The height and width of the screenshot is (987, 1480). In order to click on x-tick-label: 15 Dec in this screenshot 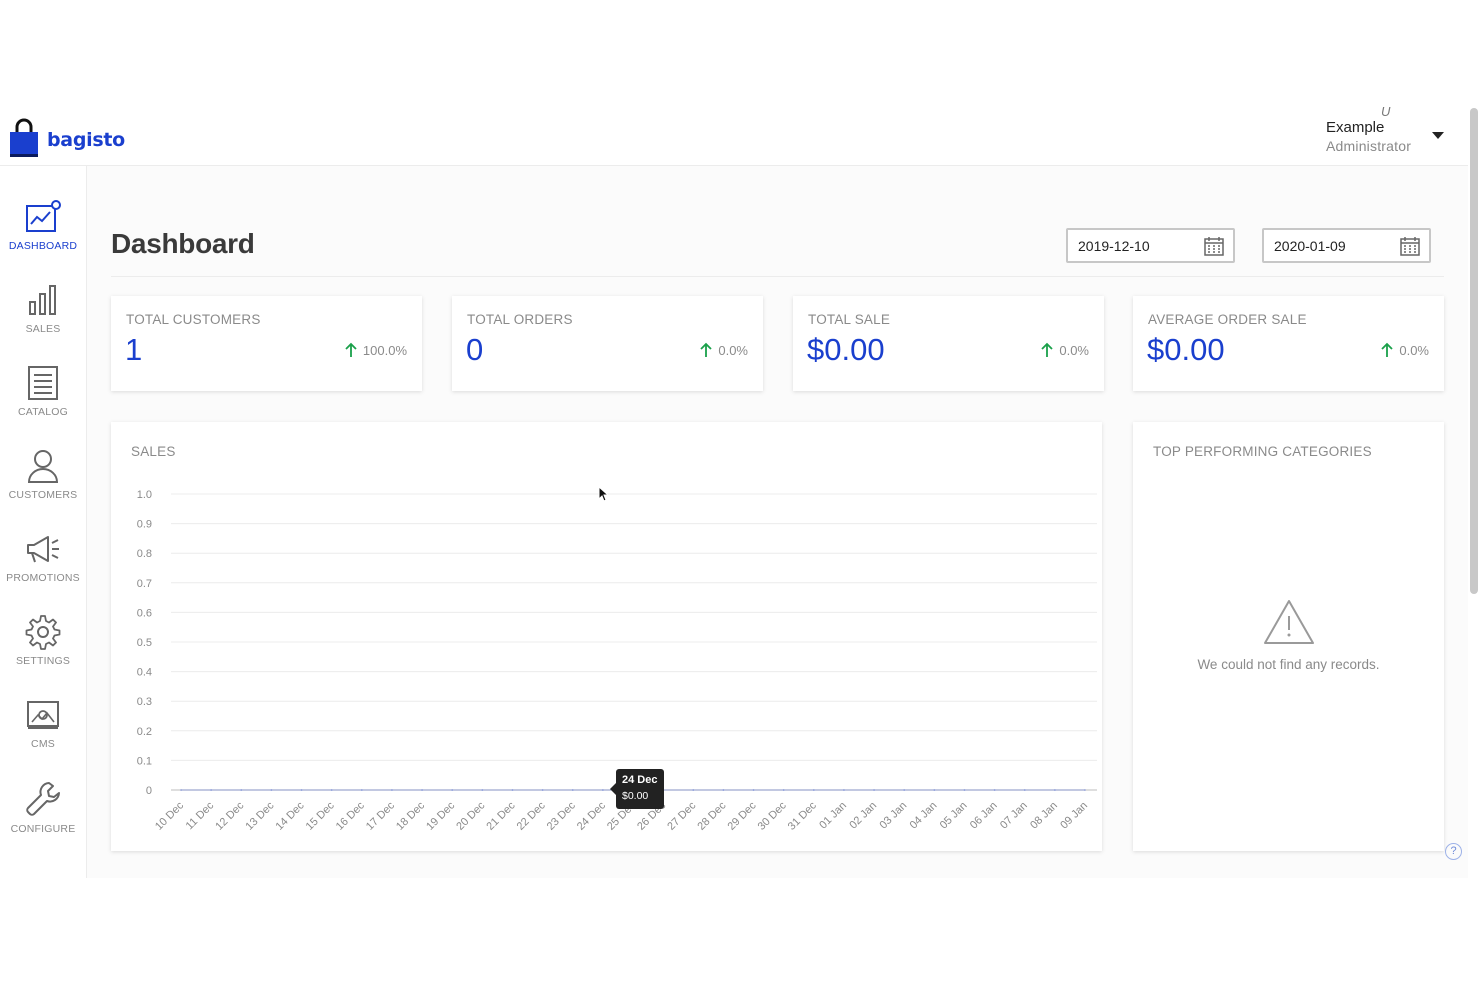, I will do `click(320, 815)`.